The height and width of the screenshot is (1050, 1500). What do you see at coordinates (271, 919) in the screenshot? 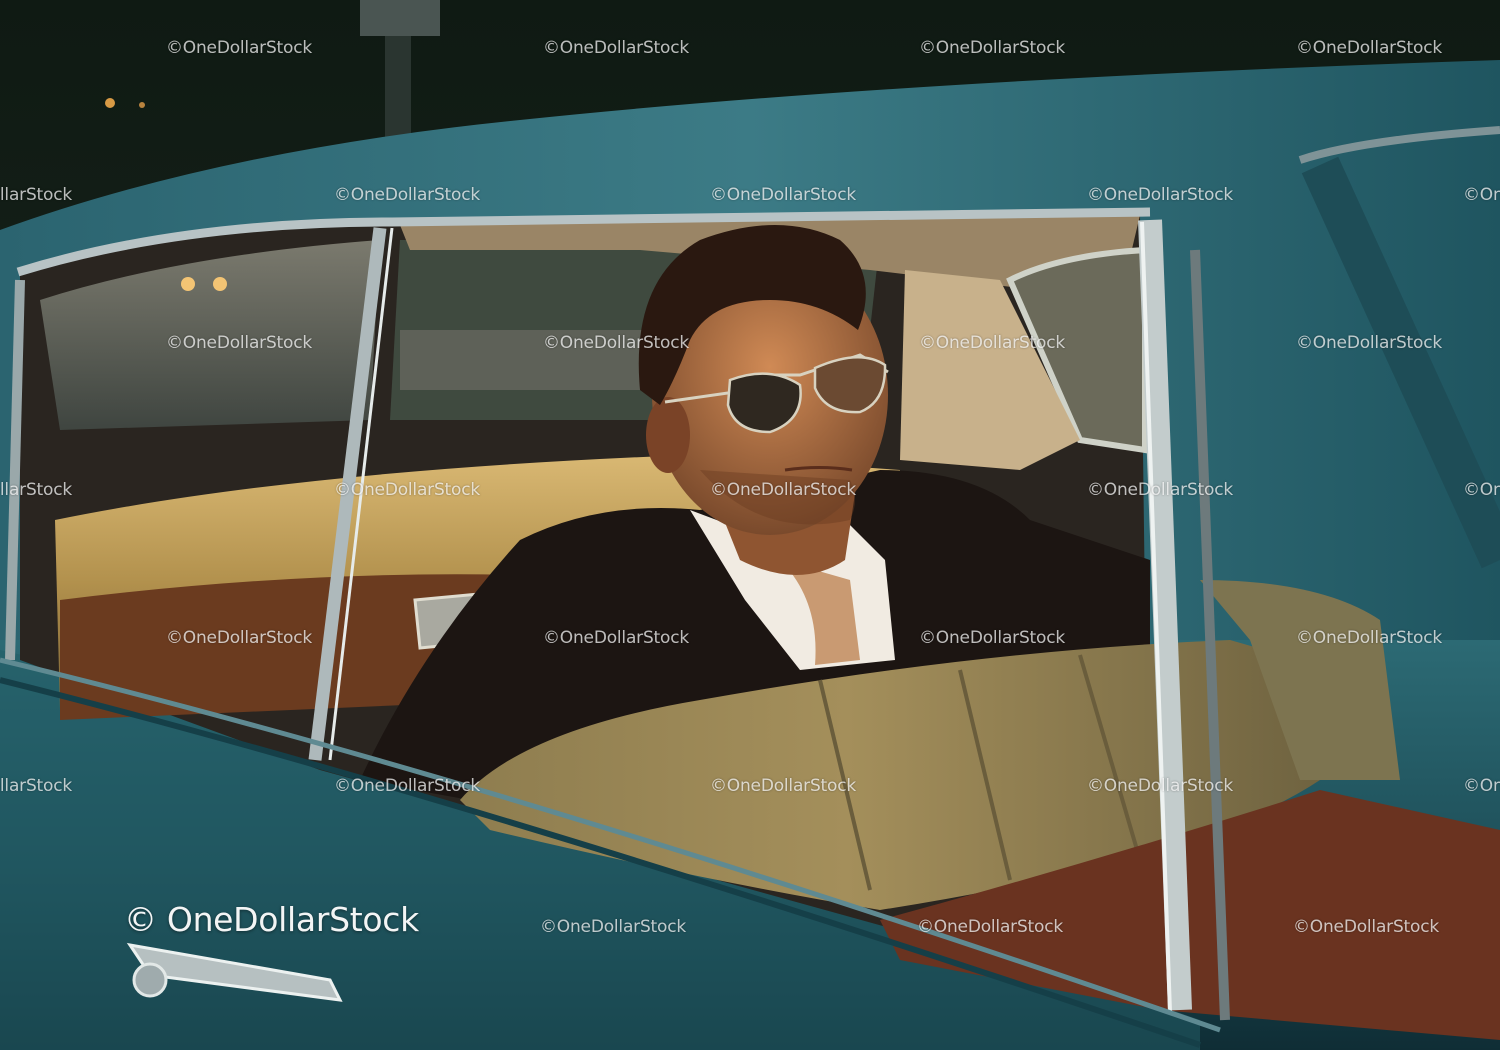
I see `watermark-main: © OneDollarStock` at bounding box center [271, 919].